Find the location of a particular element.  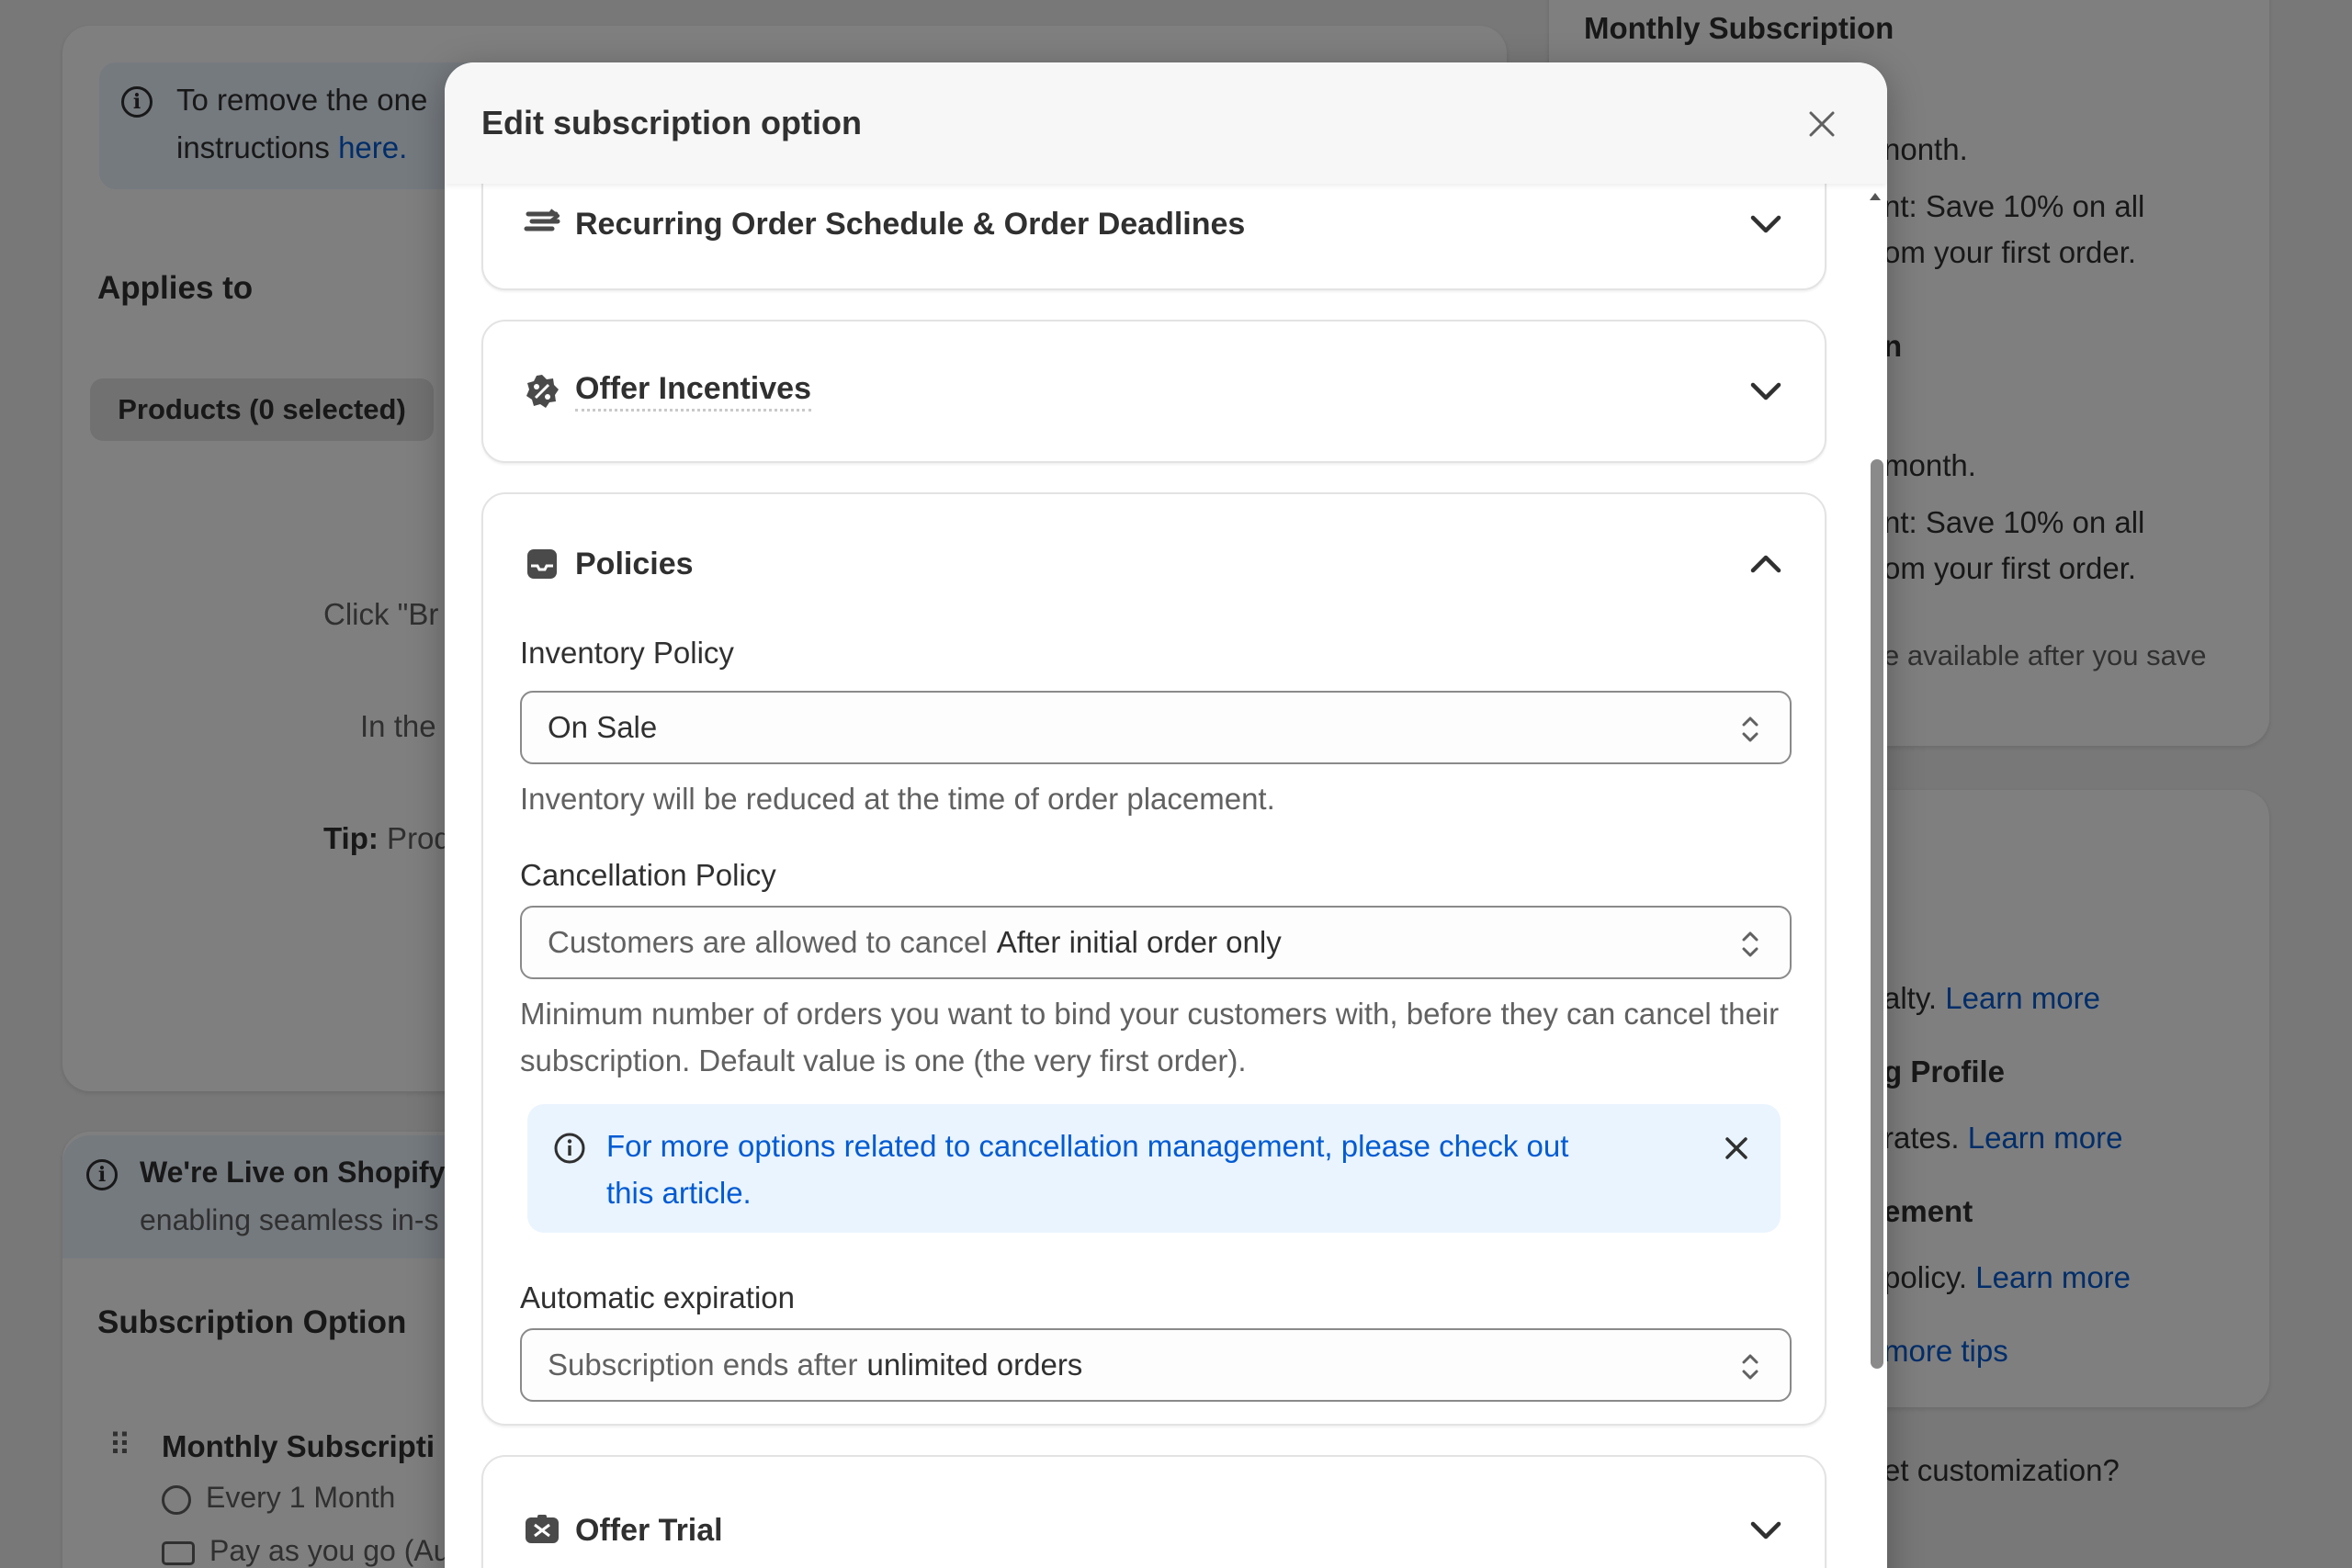

policies-title: Policies is located at coordinates (634, 563).